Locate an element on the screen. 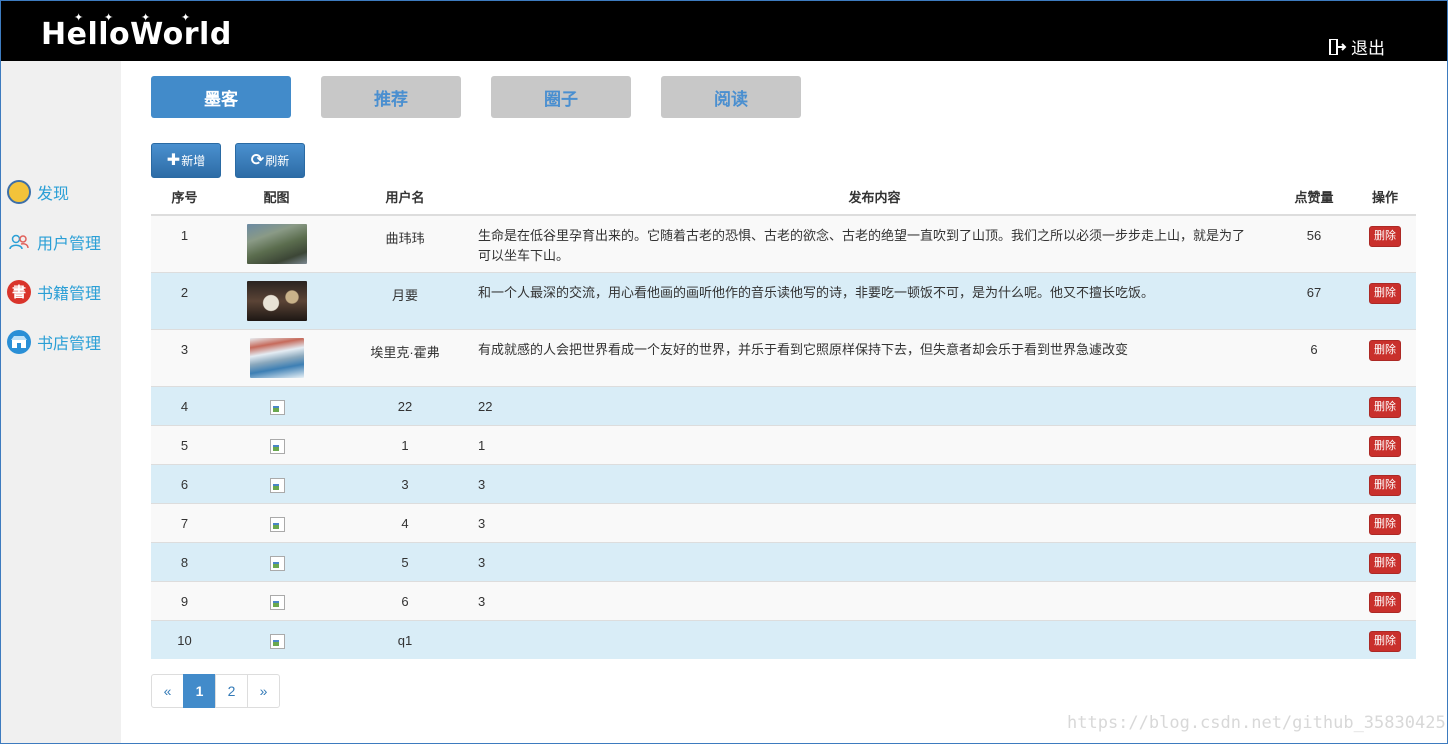 The width and height of the screenshot is (1448, 744). cell-seq: 7 is located at coordinates (184, 522).